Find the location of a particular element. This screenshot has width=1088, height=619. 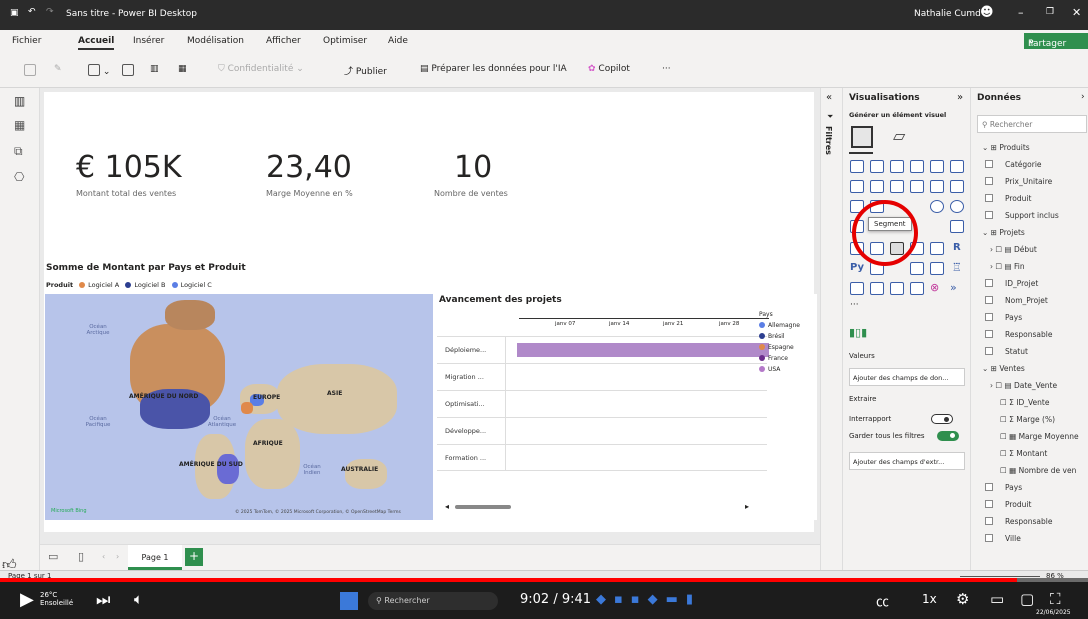

qa-icon is located at coordinates (937, 268).